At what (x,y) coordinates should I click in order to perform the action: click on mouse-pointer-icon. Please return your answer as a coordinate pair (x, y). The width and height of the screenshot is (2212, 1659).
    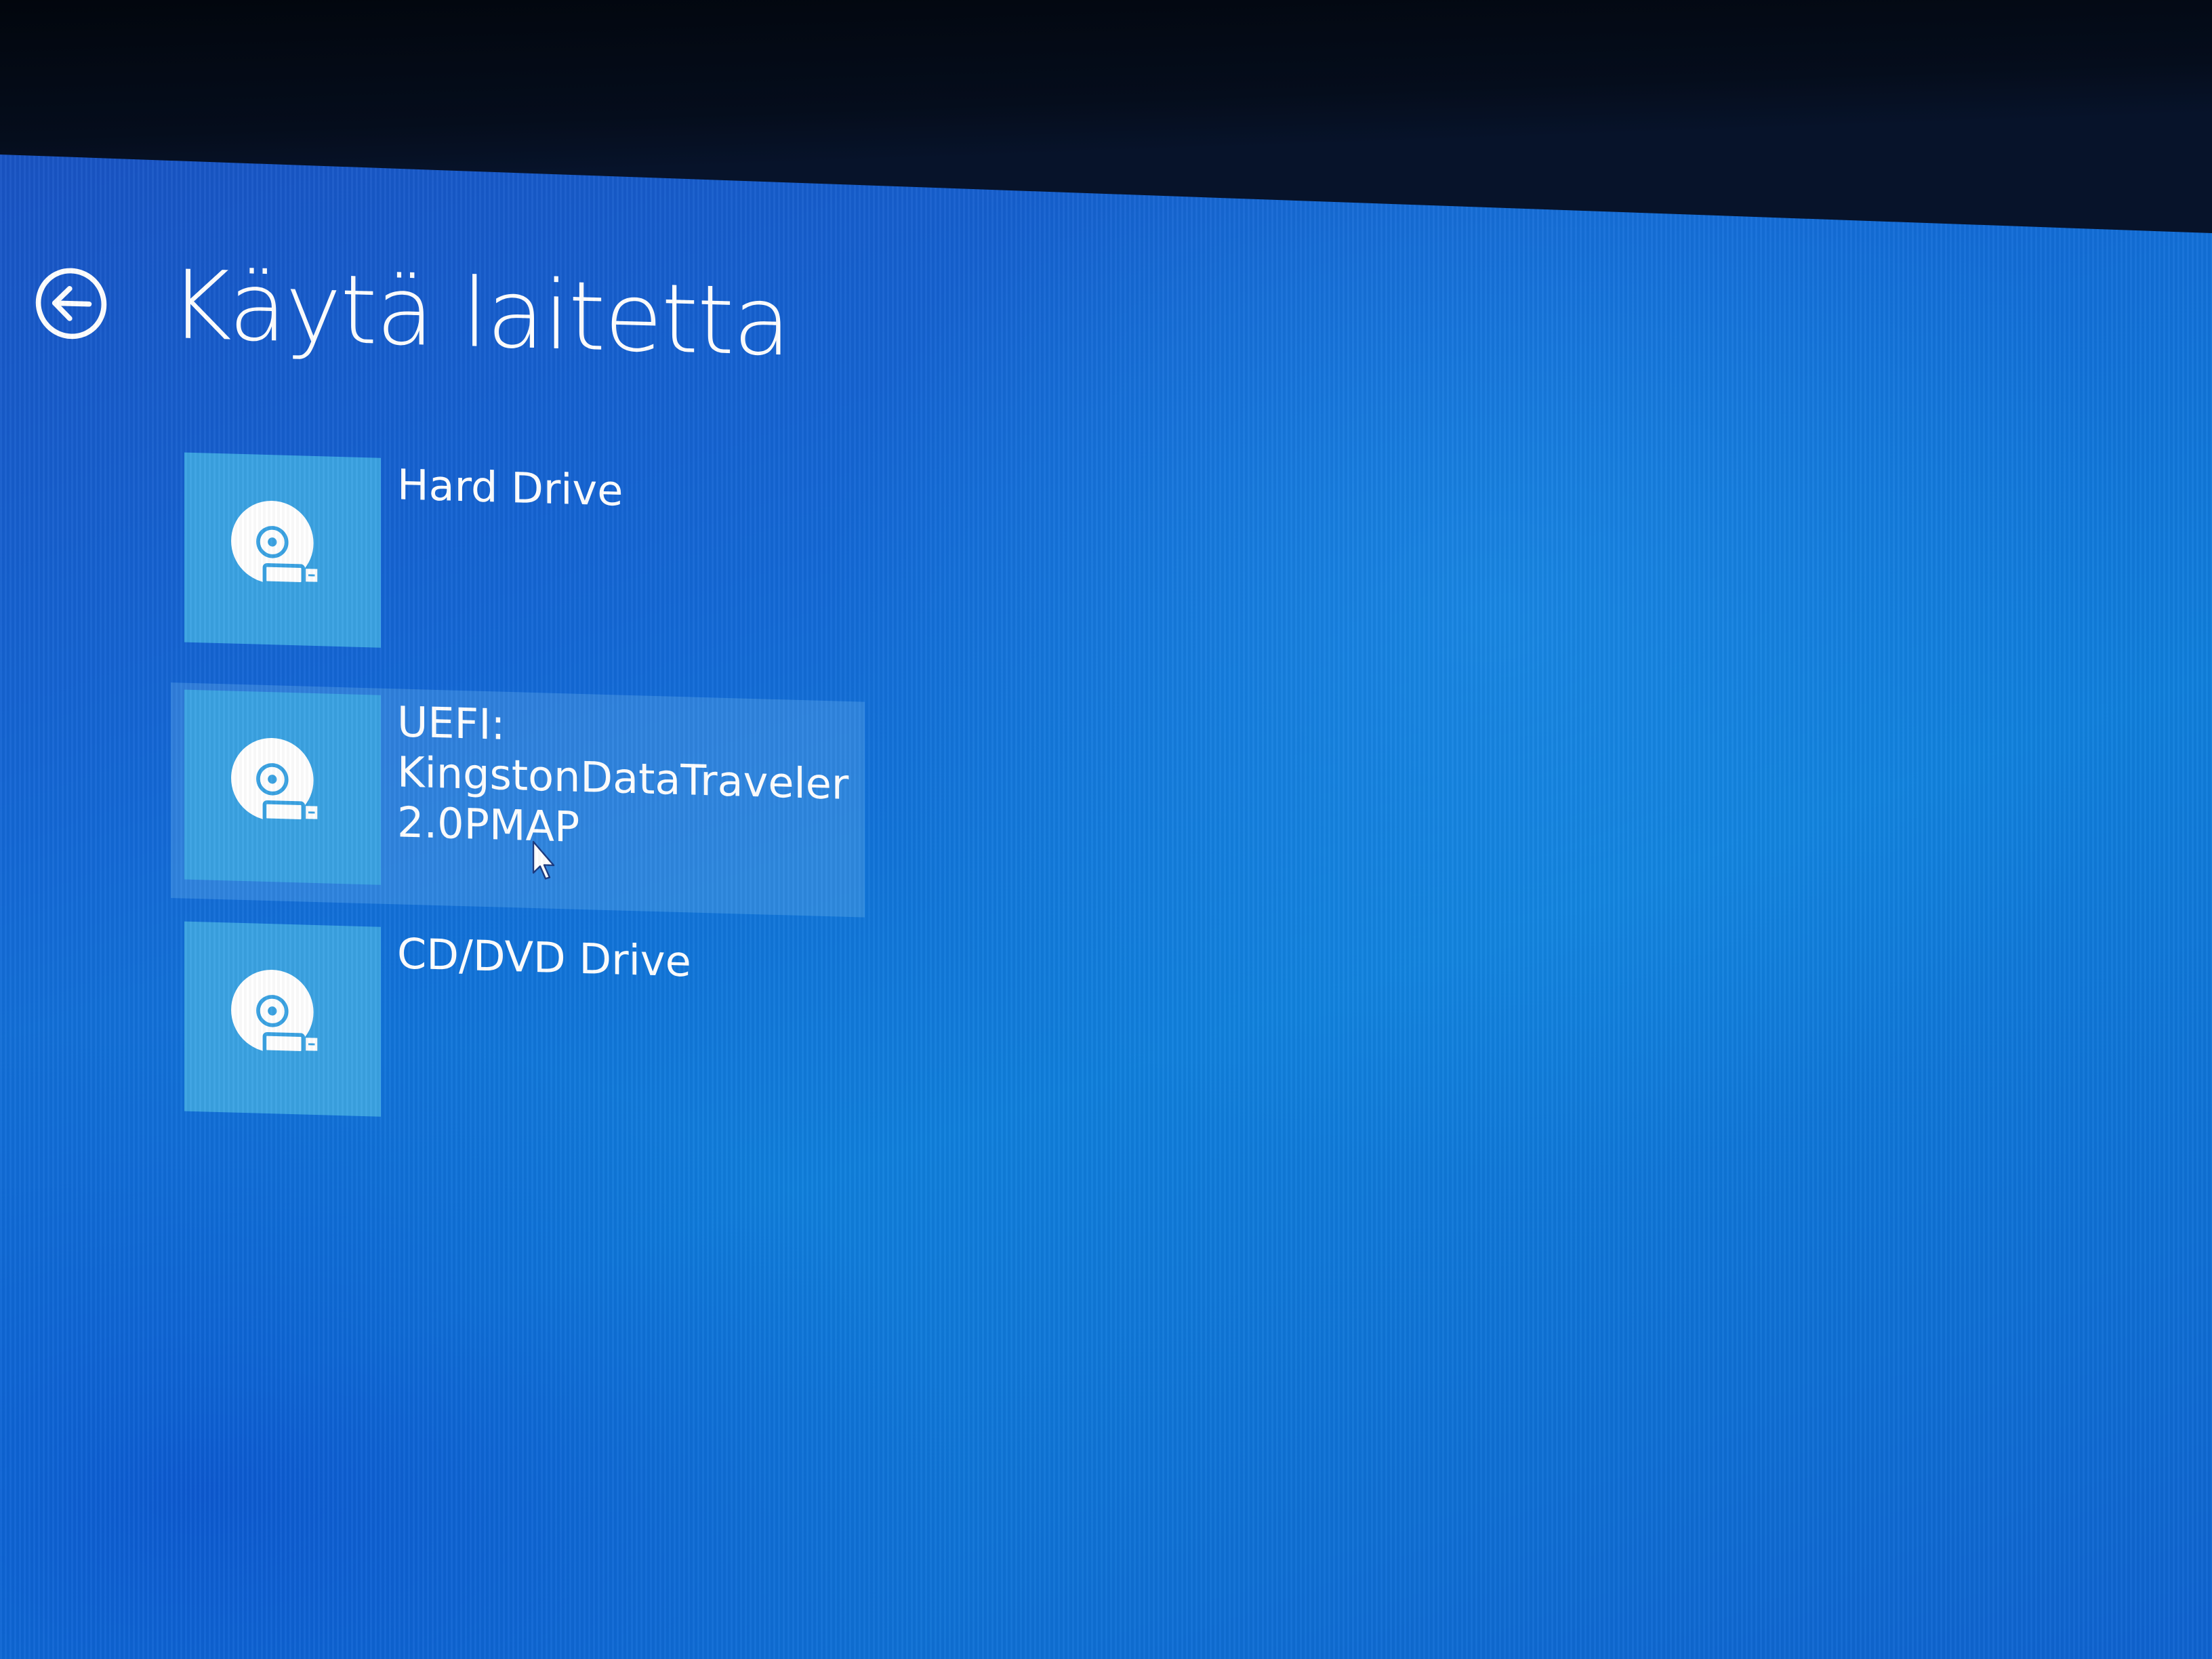
    Looking at the image, I should click on (545, 861).